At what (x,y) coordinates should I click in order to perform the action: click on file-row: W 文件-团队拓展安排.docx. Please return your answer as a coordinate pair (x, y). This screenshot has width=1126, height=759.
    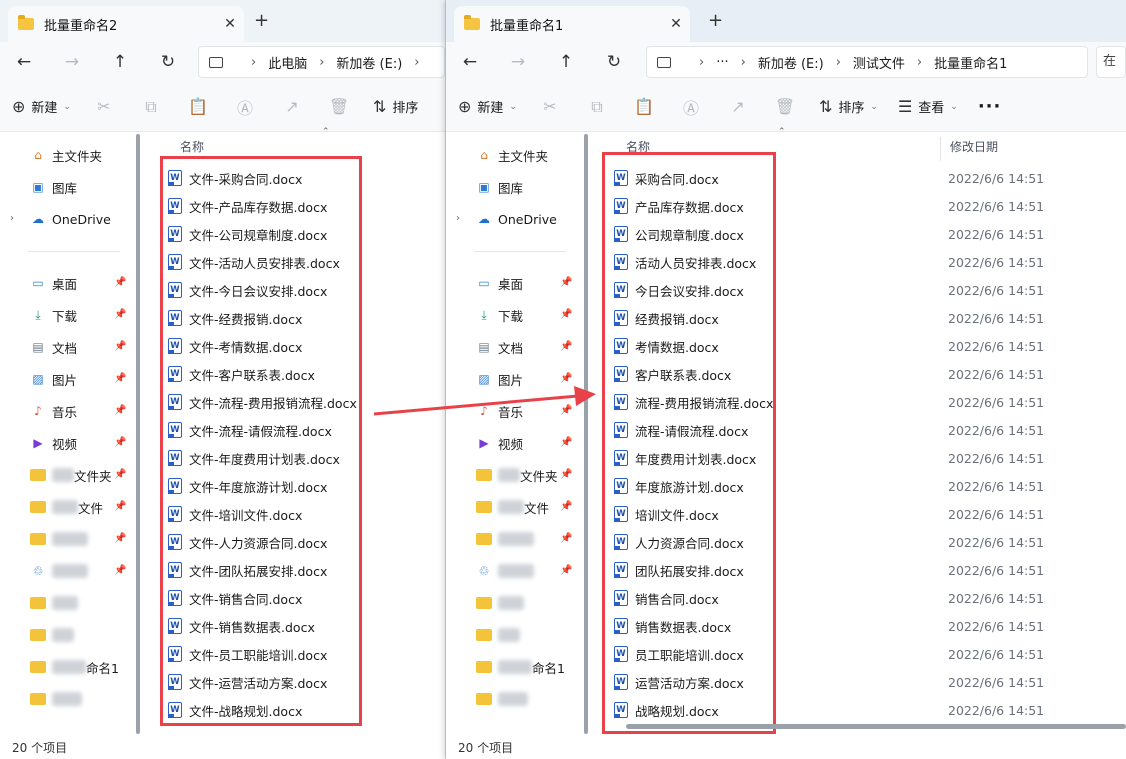
    Looking at the image, I should click on (247, 570).